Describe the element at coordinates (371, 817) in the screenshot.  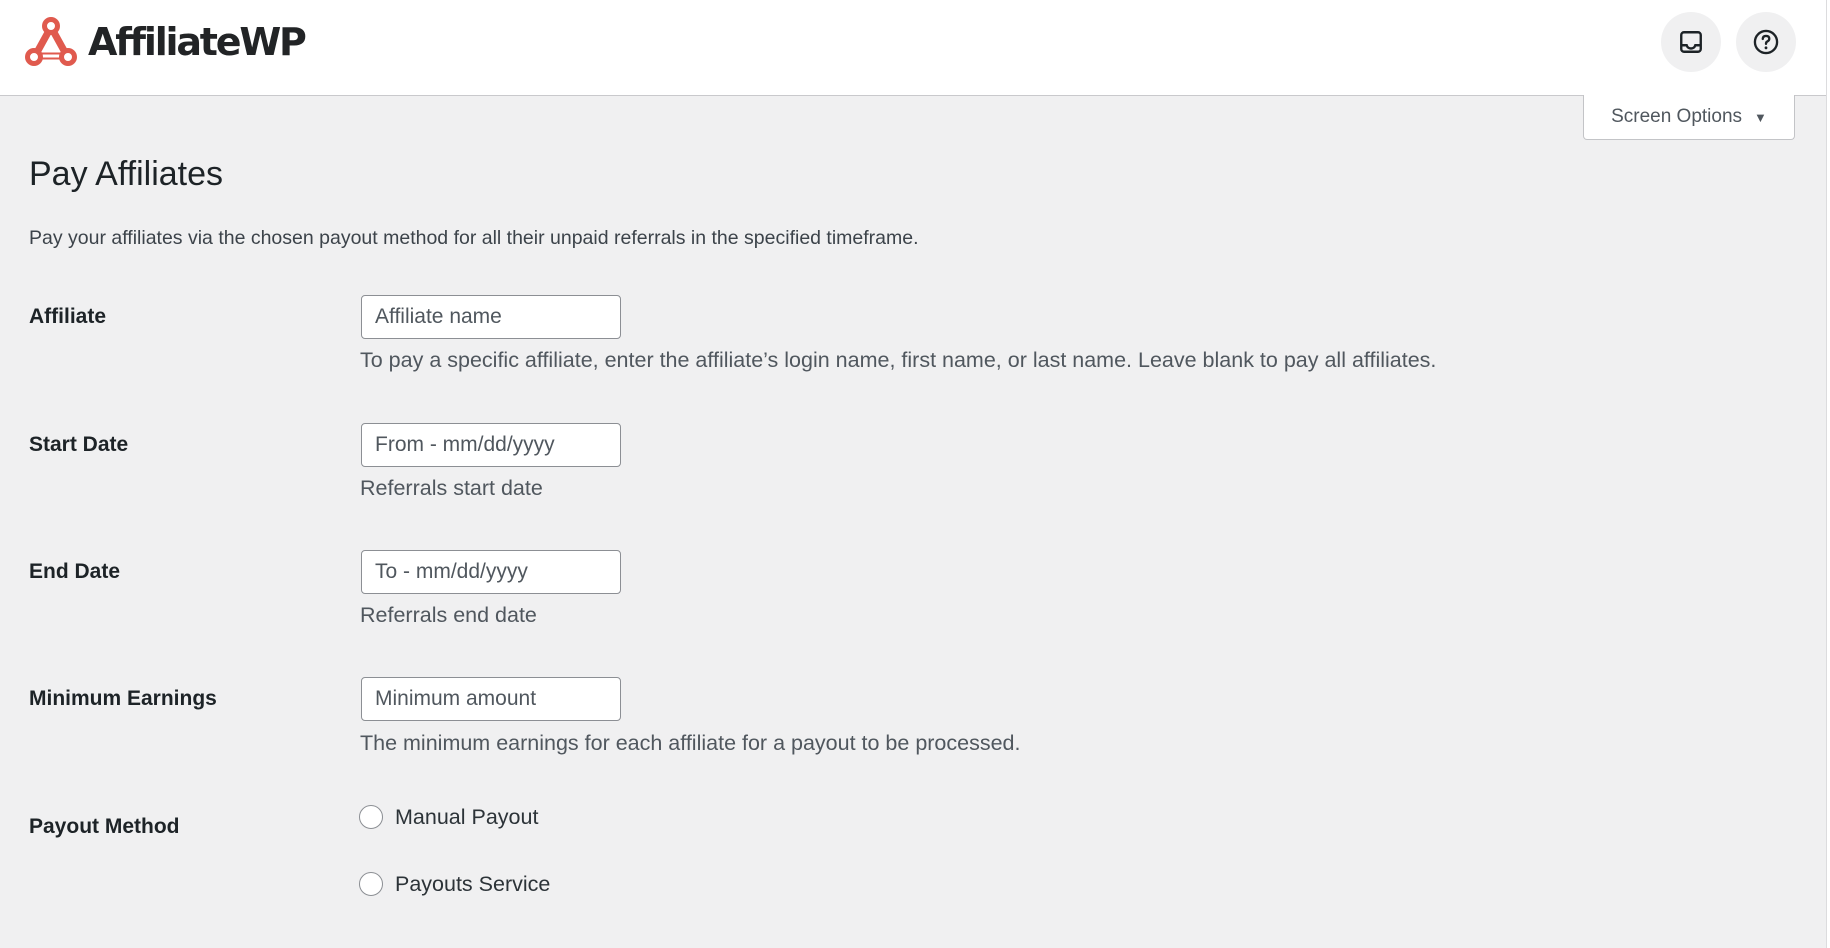
I see `manual-payout-radio` at that location.